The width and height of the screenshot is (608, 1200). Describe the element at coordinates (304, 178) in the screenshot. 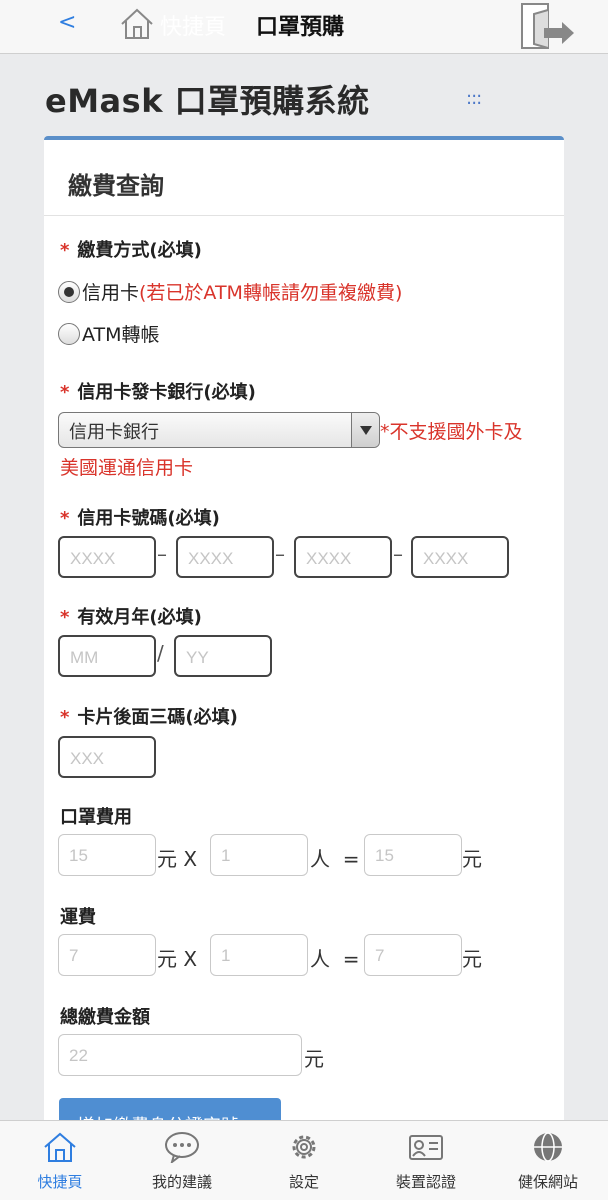

I see `card-header: 繳費查詢` at that location.